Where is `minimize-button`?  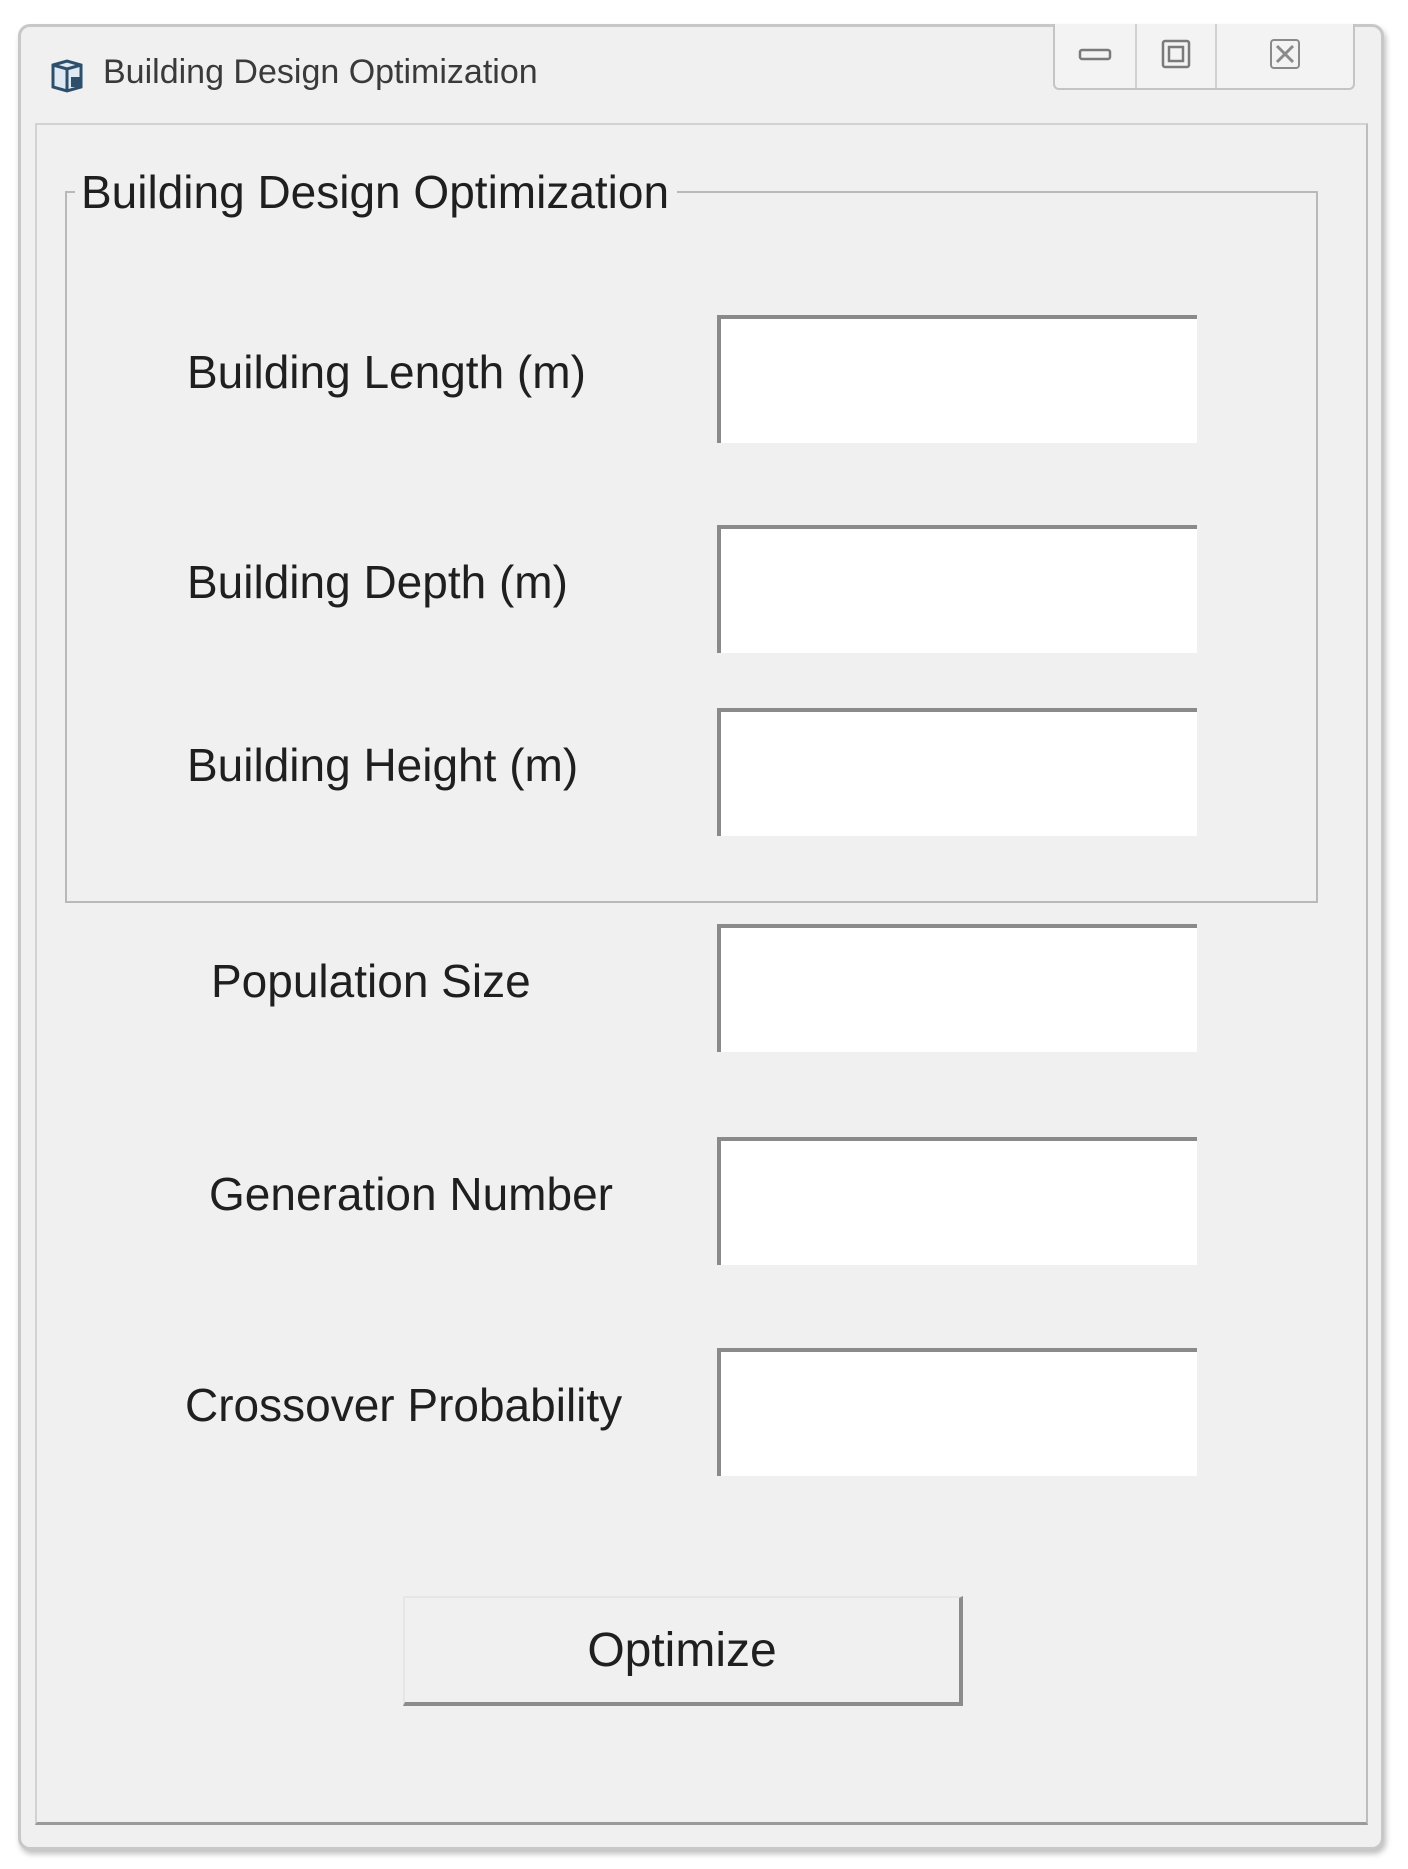 minimize-button is located at coordinates (1096, 56).